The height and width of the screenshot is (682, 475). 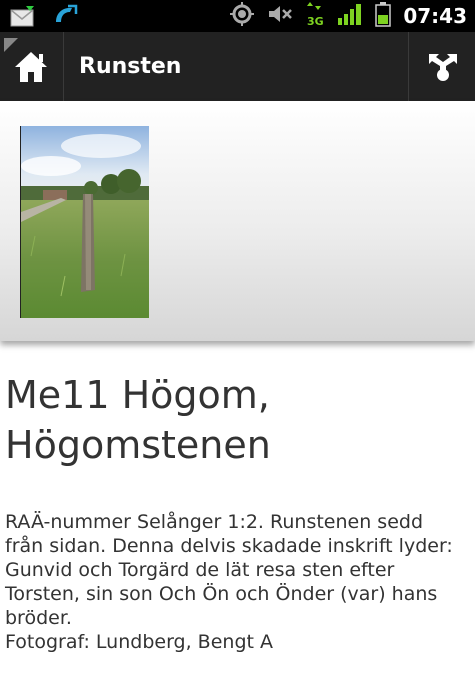 What do you see at coordinates (65, 18) in the screenshot?
I see `missed-call-icon` at bounding box center [65, 18].